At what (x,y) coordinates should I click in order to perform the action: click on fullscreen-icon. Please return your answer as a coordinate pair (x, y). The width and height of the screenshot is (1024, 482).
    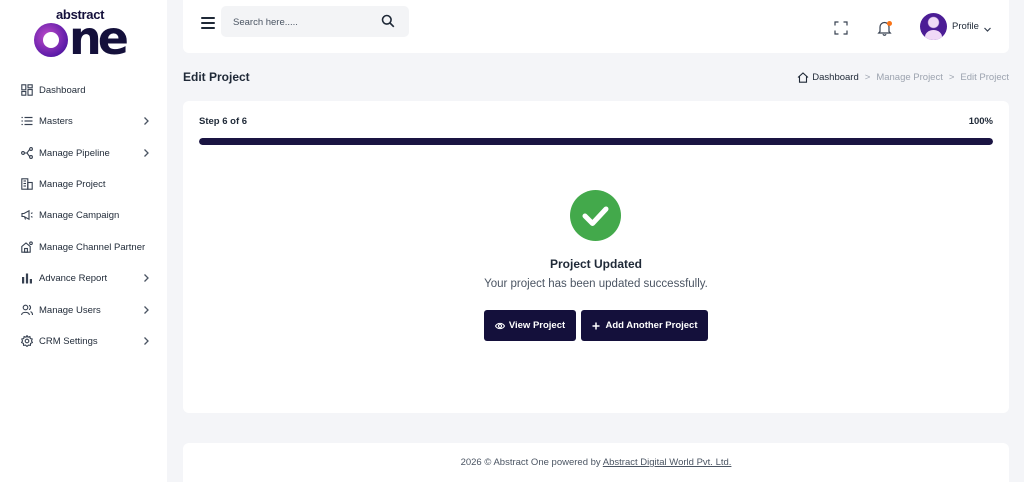
    Looking at the image, I should click on (841, 28).